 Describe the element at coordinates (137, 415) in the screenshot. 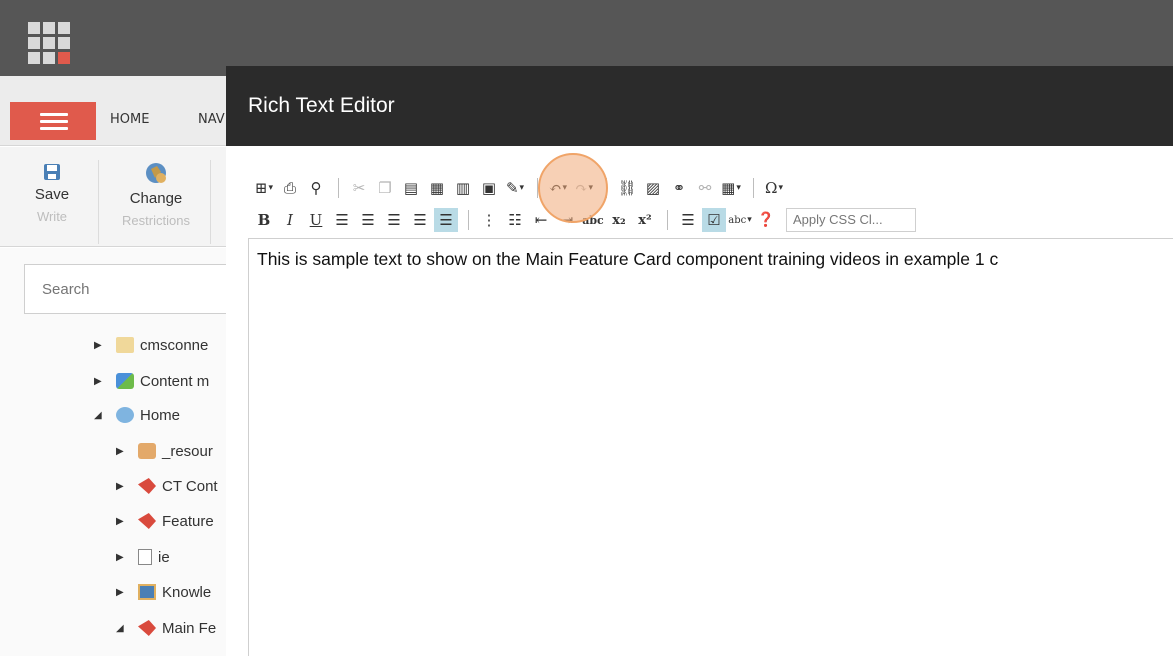

I see `tree-item: ◢ Home` at that location.